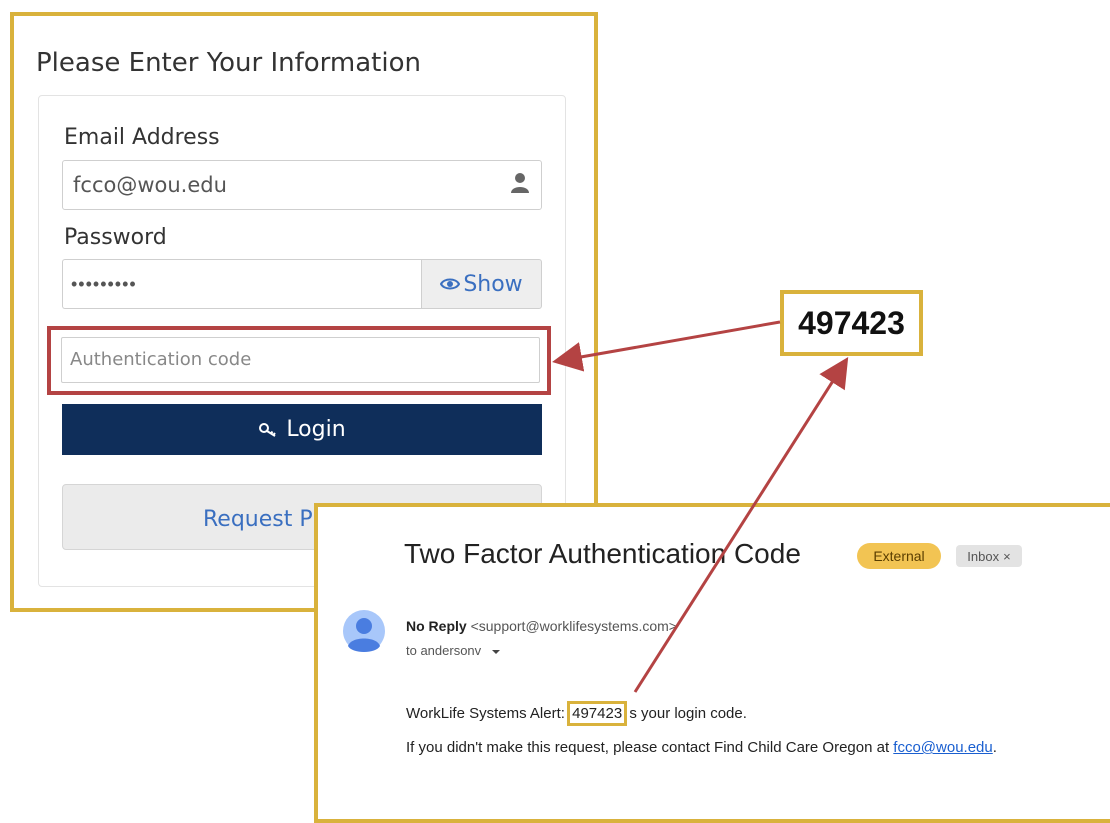 This screenshot has width=1110, height=823. What do you see at coordinates (983, 556) in the screenshot?
I see `inbox-label: Inbox` at bounding box center [983, 556].